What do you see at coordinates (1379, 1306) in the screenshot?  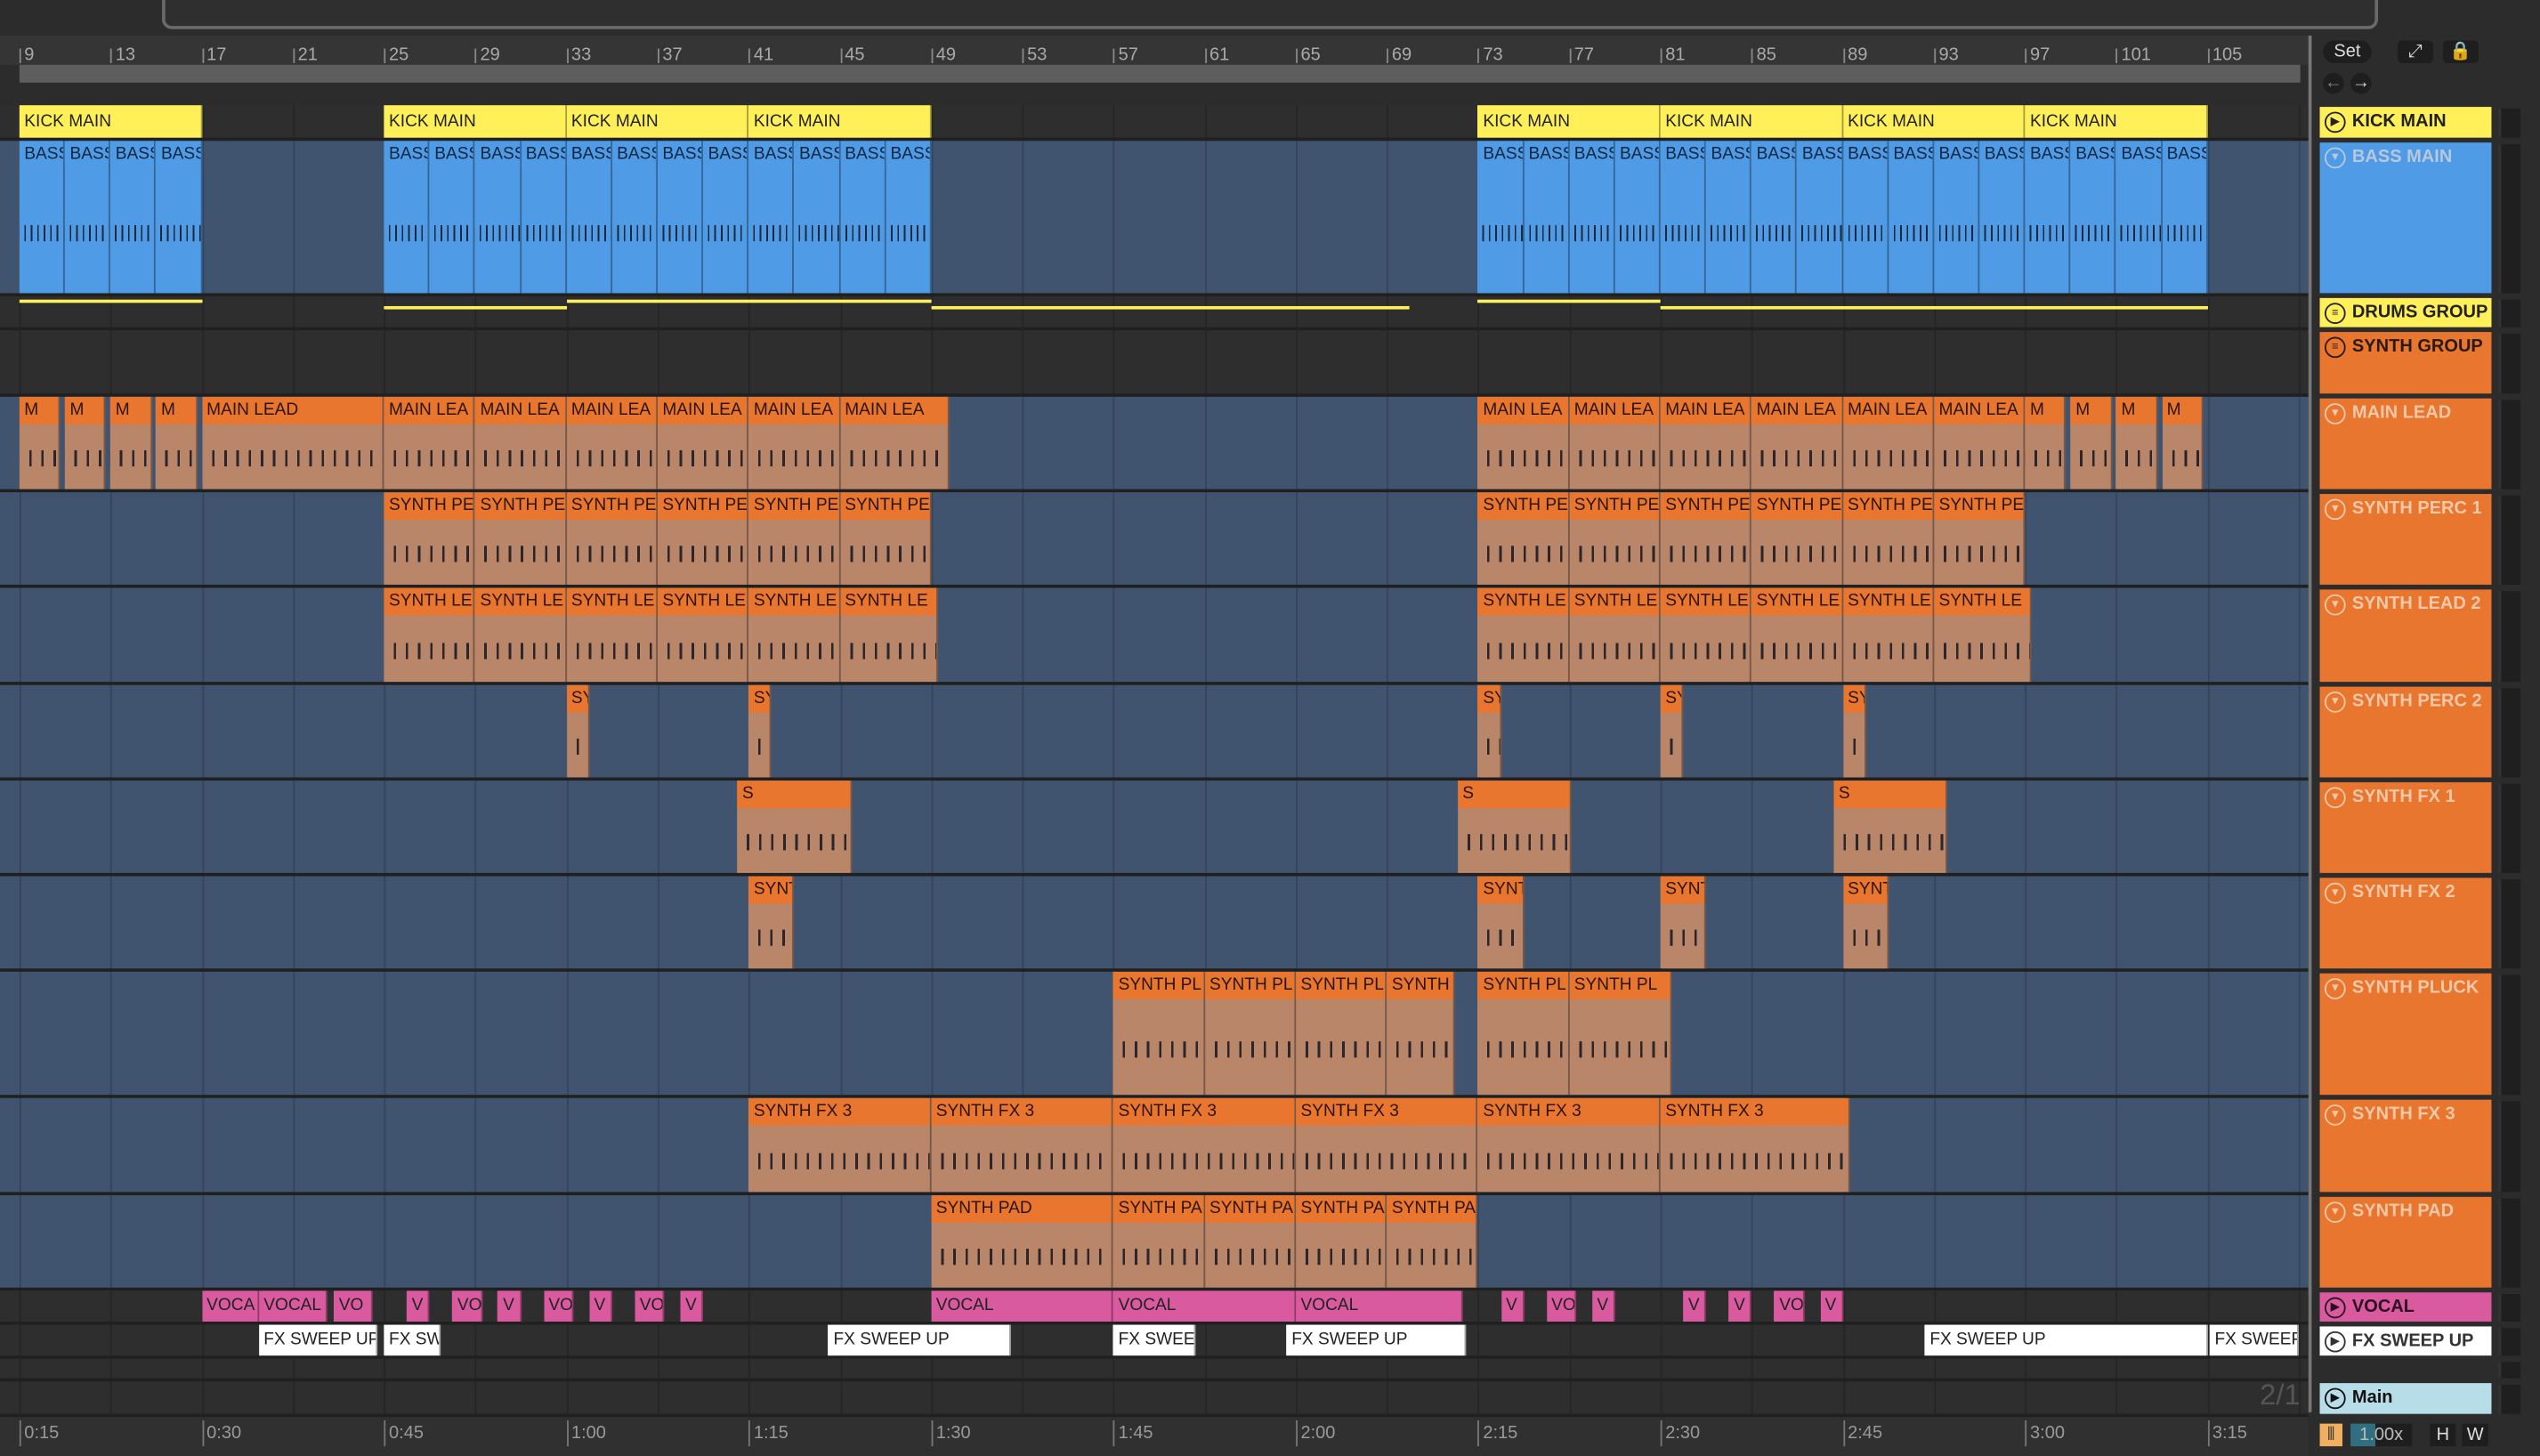 I see `clip: VOCAL` at bounding box center [1379, 1306].